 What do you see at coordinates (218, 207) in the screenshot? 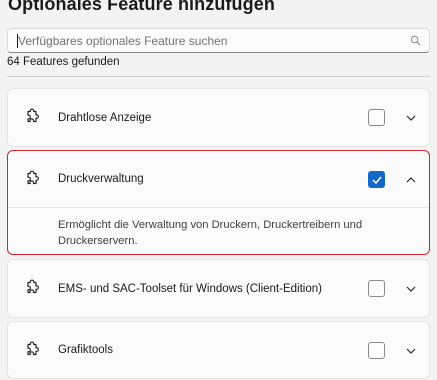
I see `expand-divider` at bounding box center [218, 207].